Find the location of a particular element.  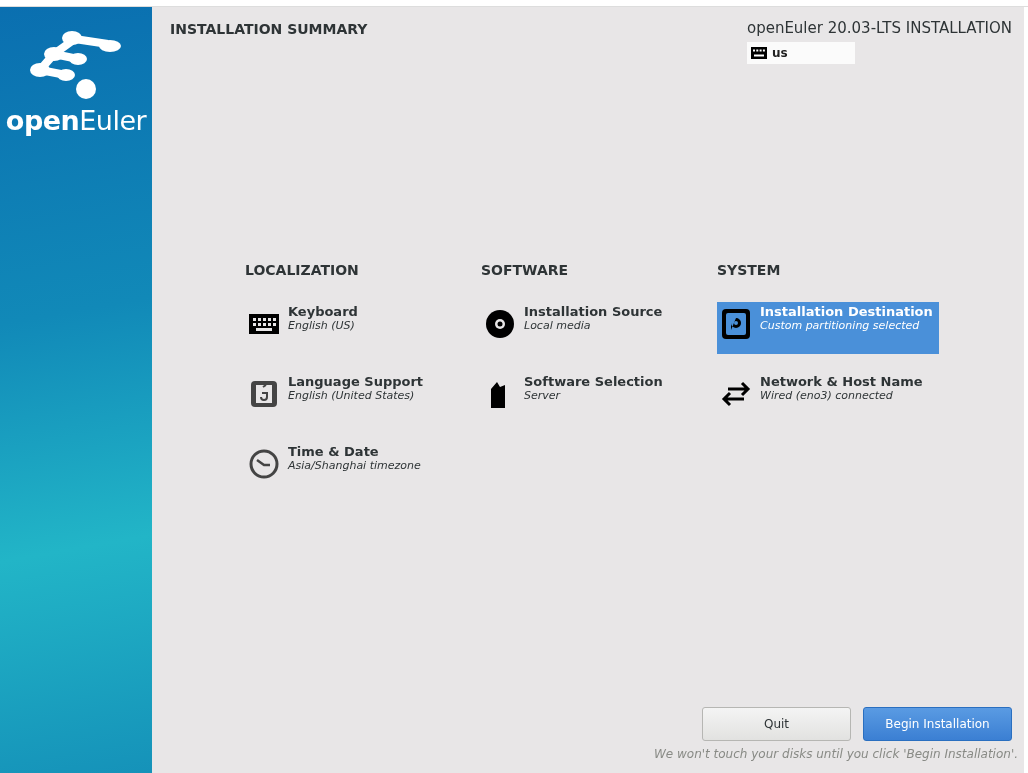

summary-spoke: Network & Host Name Wired (eno3) connected is located at coordinates (826, 398).